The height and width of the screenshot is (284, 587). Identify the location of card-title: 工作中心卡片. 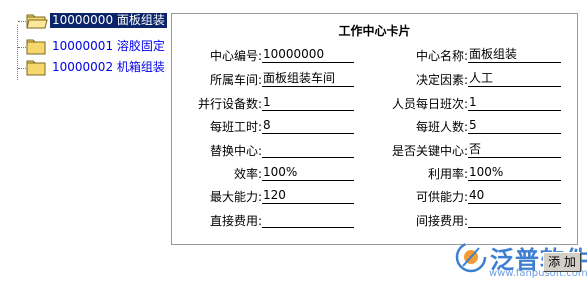
(374, 31).